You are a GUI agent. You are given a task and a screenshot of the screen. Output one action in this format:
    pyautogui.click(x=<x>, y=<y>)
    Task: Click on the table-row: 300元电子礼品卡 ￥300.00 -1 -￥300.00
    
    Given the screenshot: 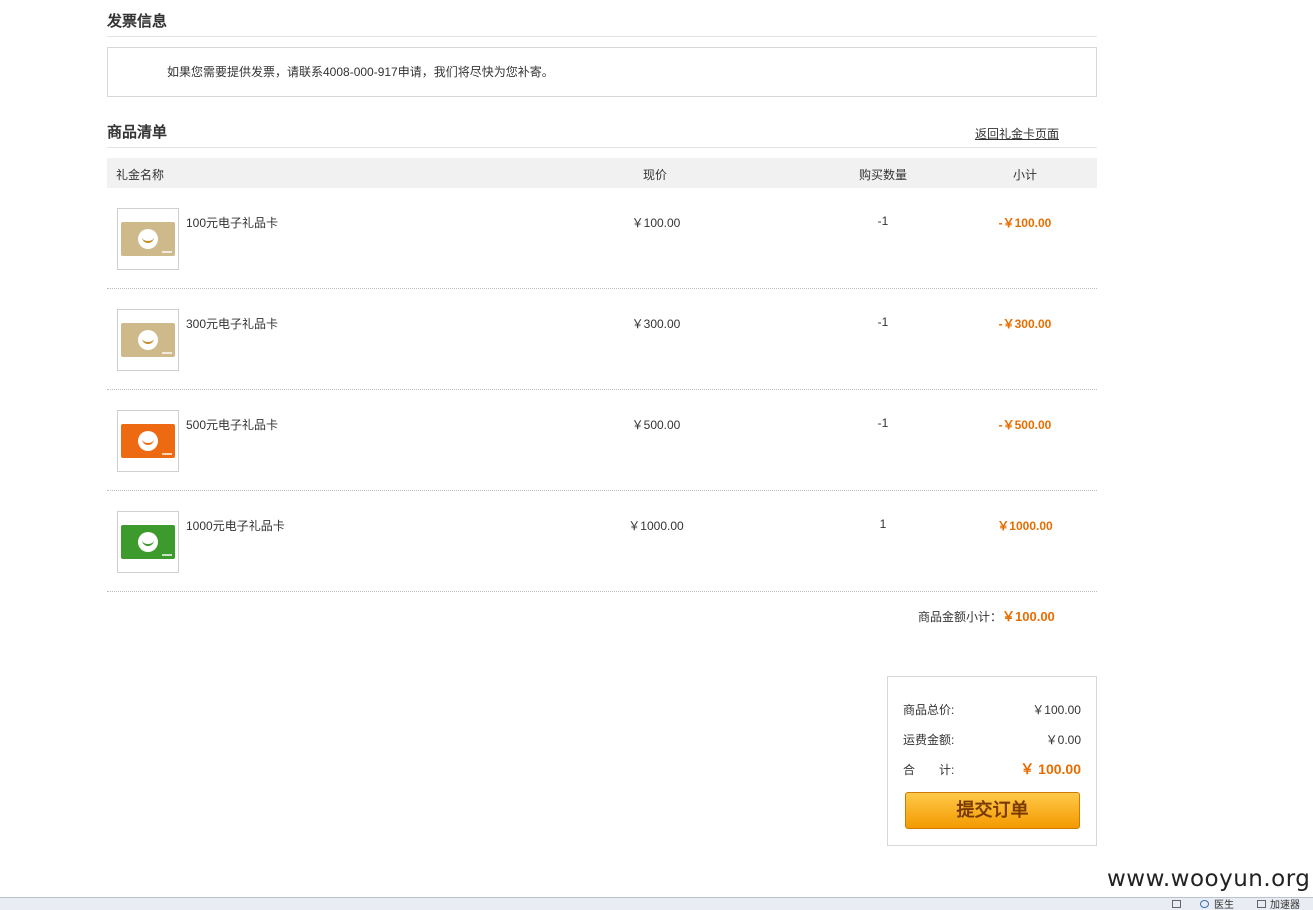 What is the action you would take?
    pyautogui.click(x=602, y=339)
    